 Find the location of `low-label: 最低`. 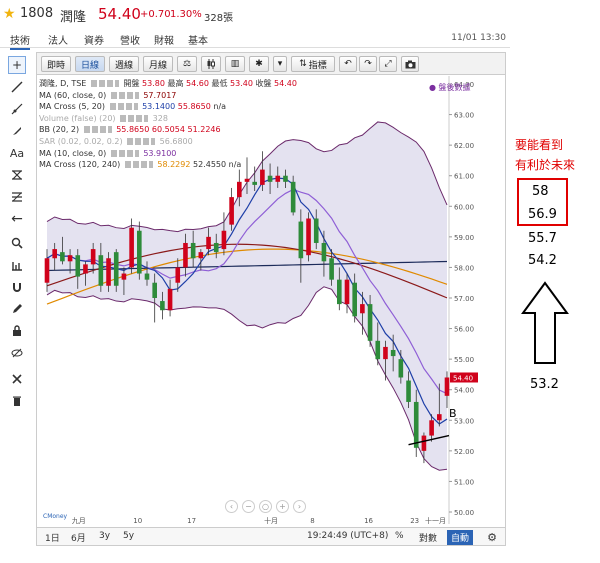

low-label: 最低 is located at coordinates (219, 83).